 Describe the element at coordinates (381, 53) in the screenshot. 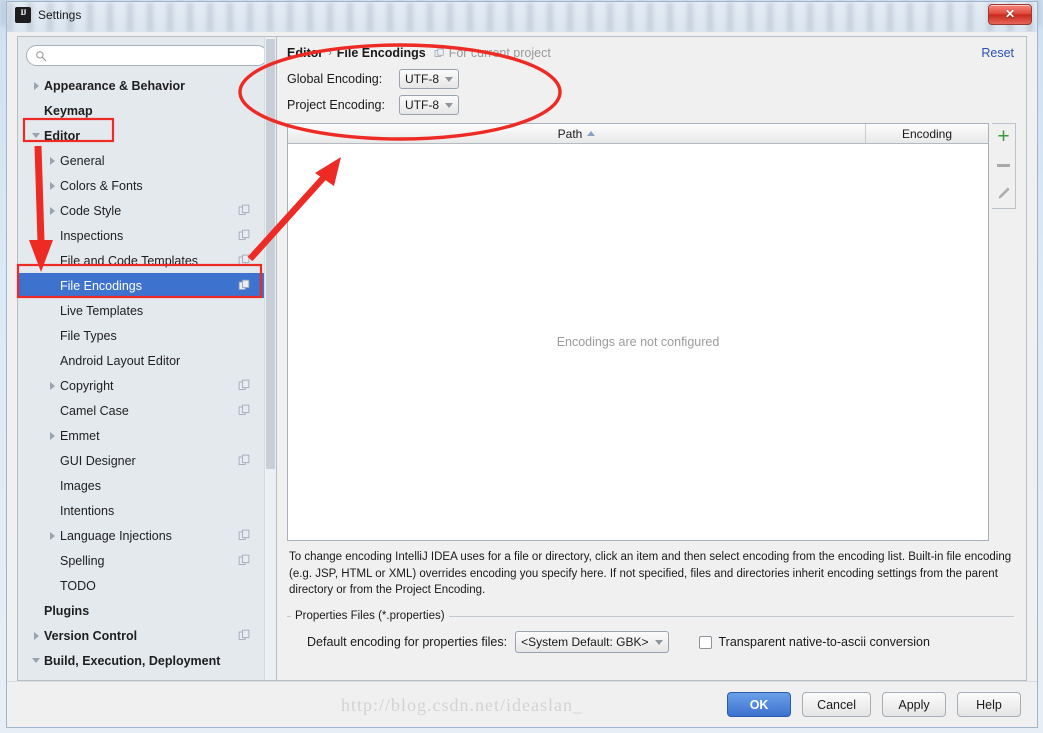

I see `breadcrumb-current: File Encodings` at that location.